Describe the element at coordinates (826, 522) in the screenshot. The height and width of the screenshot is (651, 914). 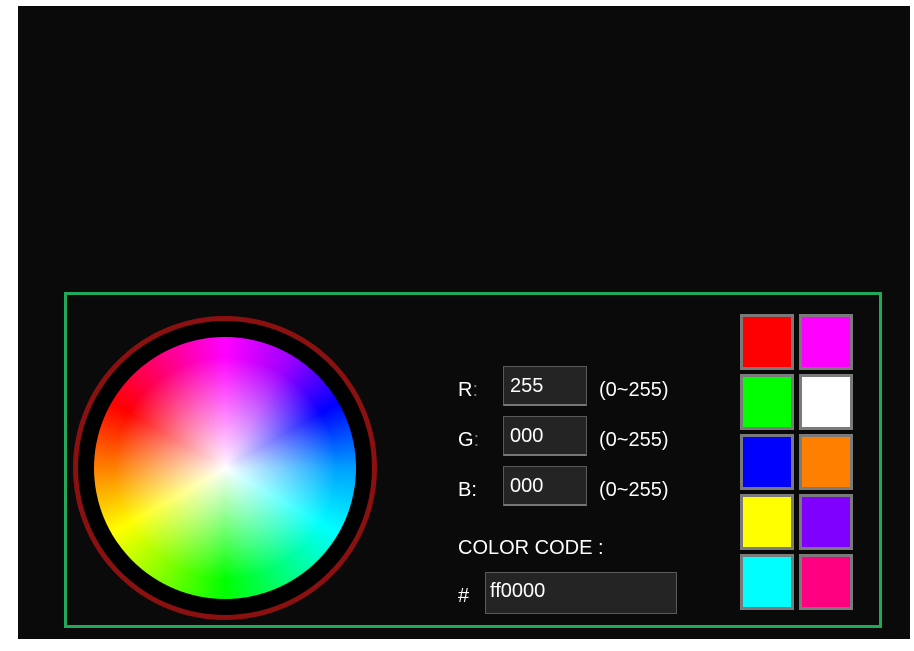
I see `swatch-purple` at that location.